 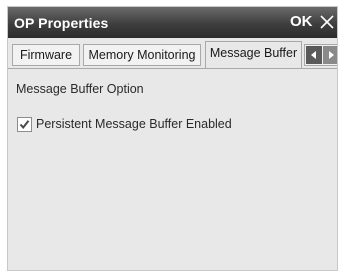 What do you see at coordinates (253, 55) in the screenshot?
I see `tab-message-buffer: Message Buffer` at bounding box center [253, 55].